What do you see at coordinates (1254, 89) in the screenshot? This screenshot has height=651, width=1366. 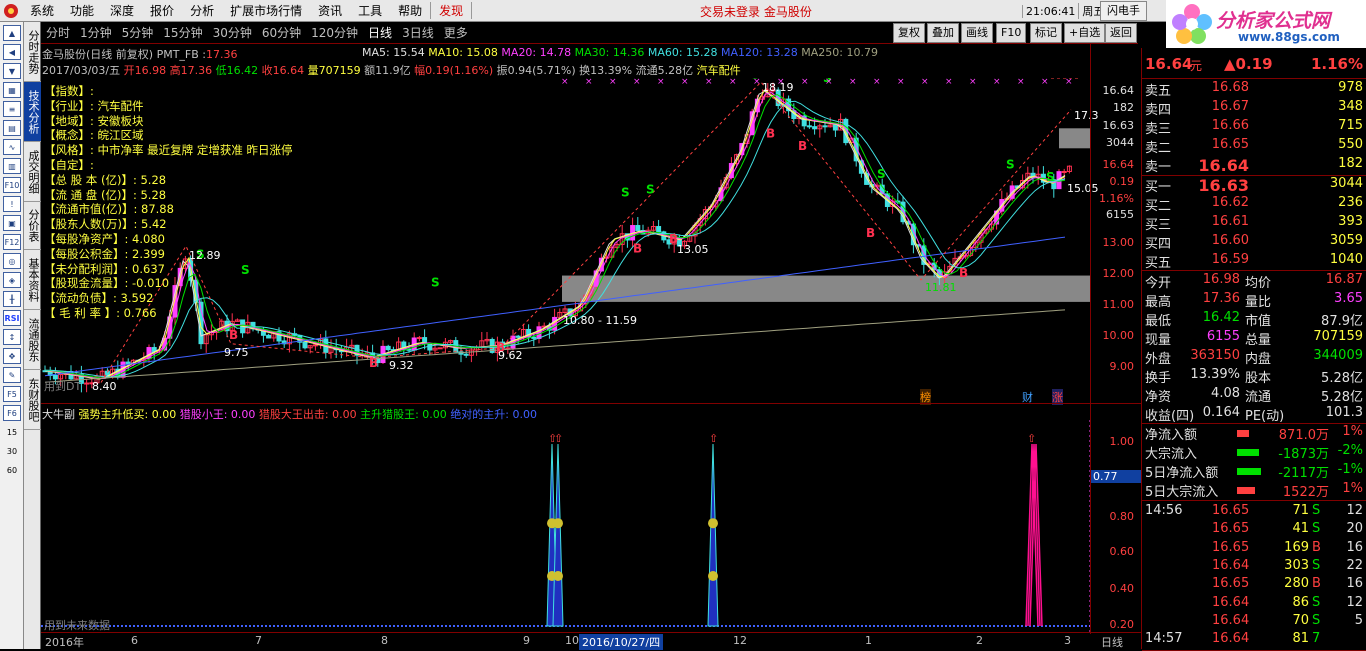 I see `ask-row-5: 卖五 16.68 978` at bounding box center [1254, 89].